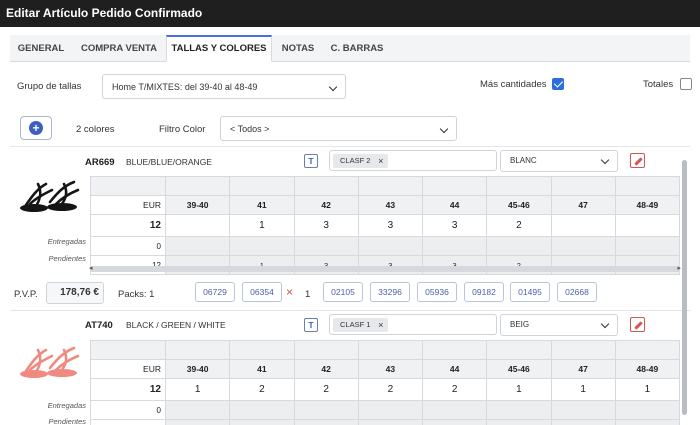  I want to click on color-select: BLANC, so click(559, 161).